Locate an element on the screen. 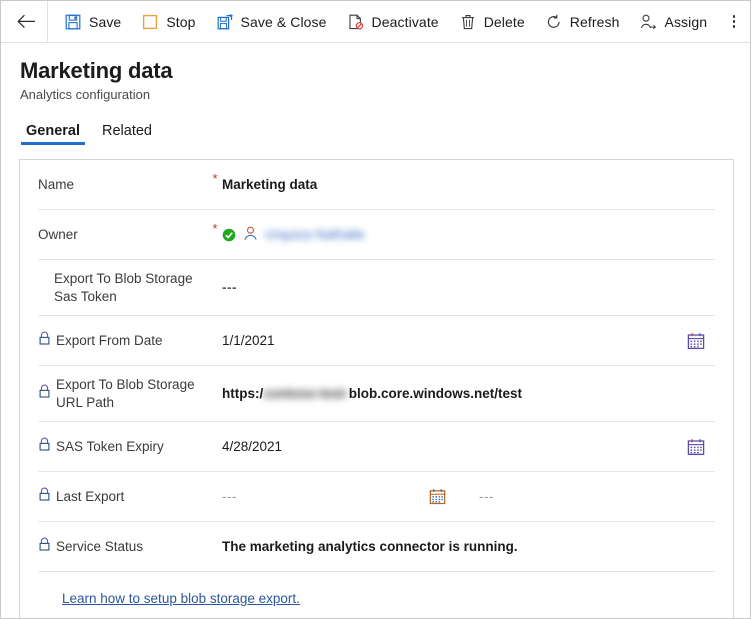 The height and width of the screenshot is (619, 751). deactivate-icon is located at coordinates (356, 22).